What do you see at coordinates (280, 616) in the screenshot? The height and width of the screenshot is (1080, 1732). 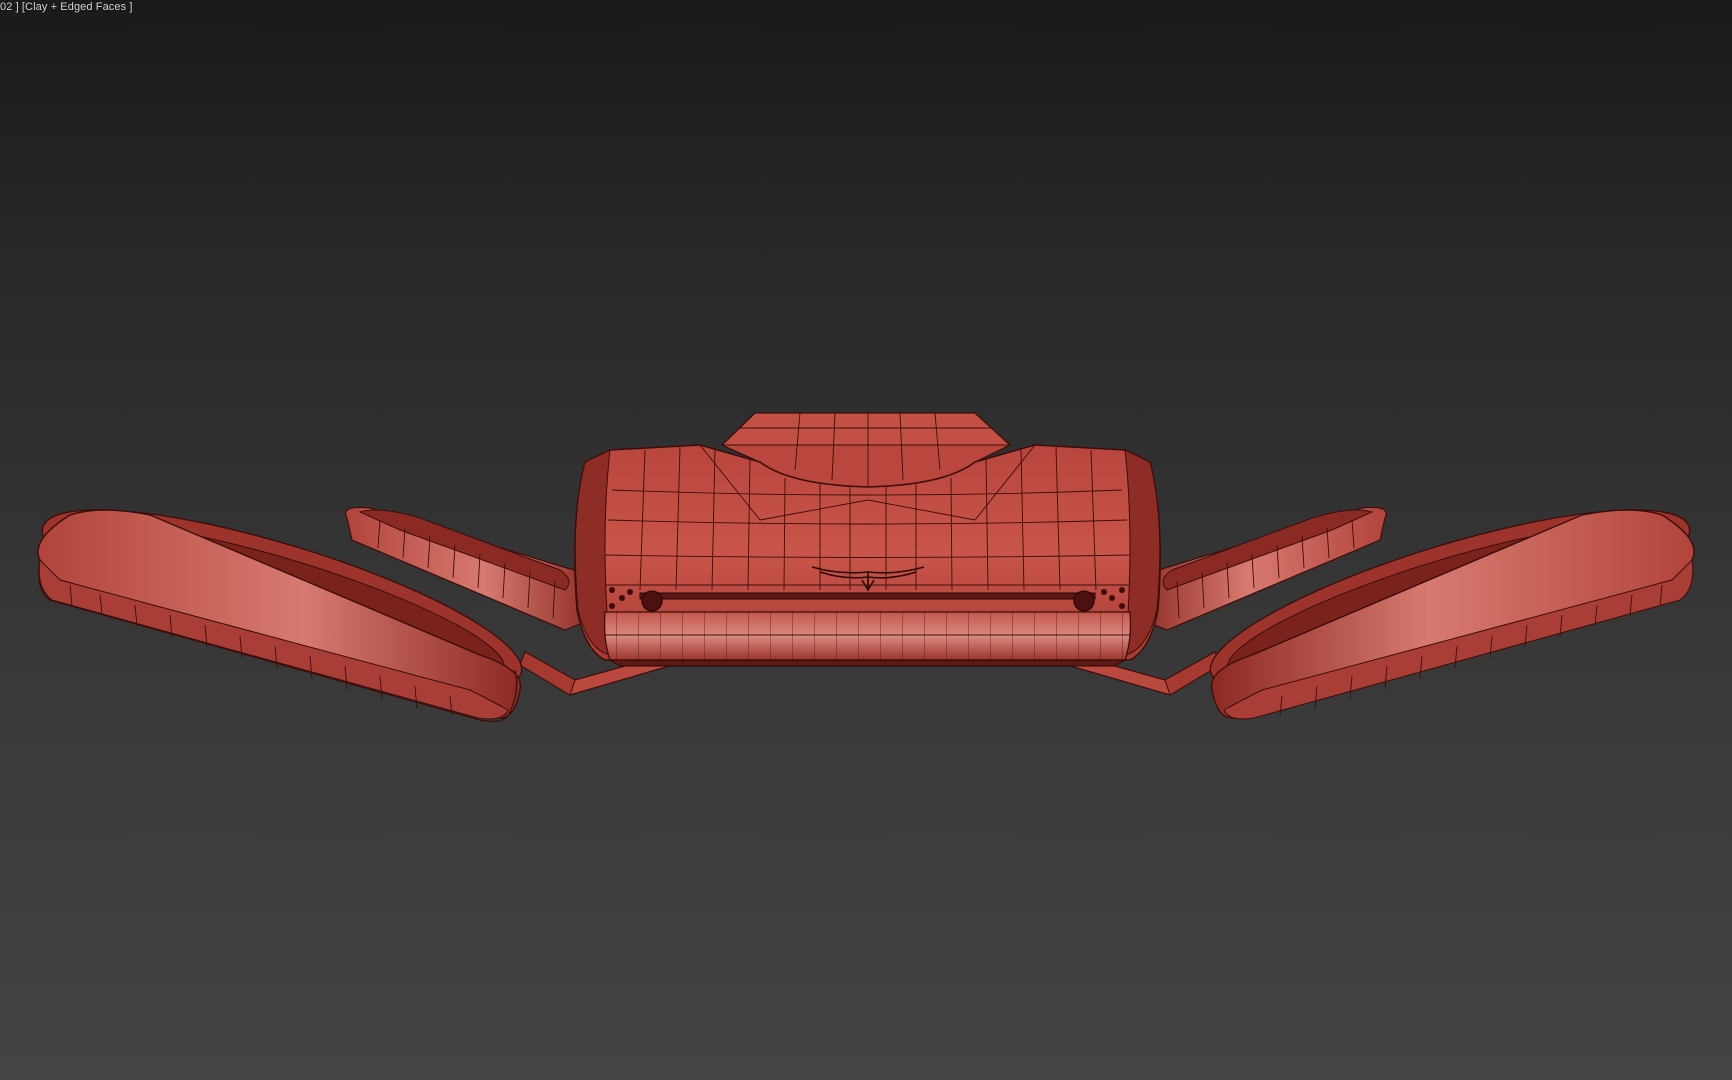 I see `rotor-front-left` at bounding box center [280, 616].